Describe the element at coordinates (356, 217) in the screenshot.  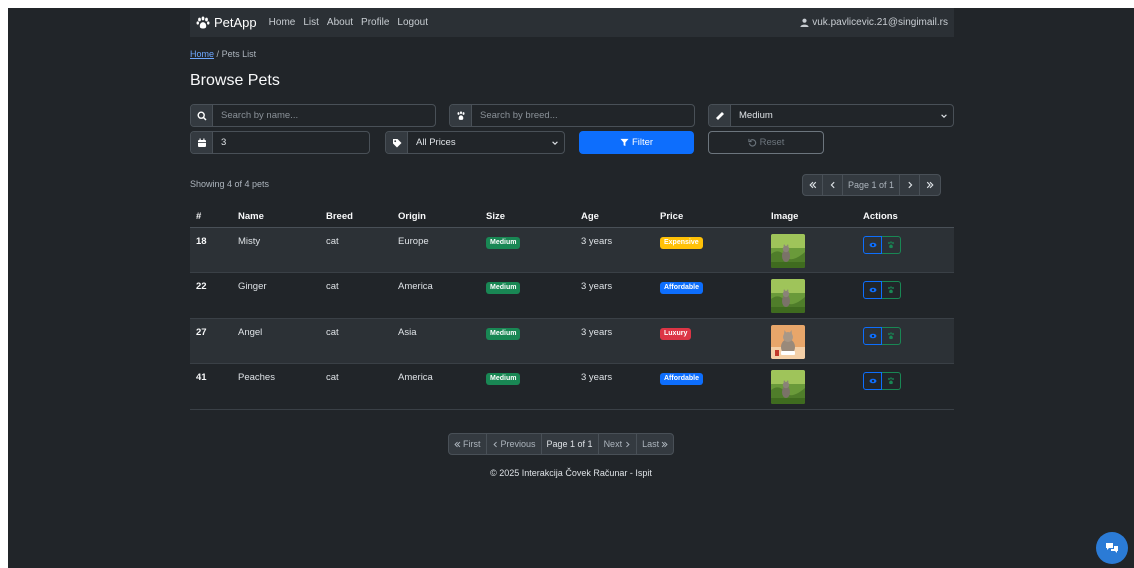
I see `column-header-breed: Breed` at that location.